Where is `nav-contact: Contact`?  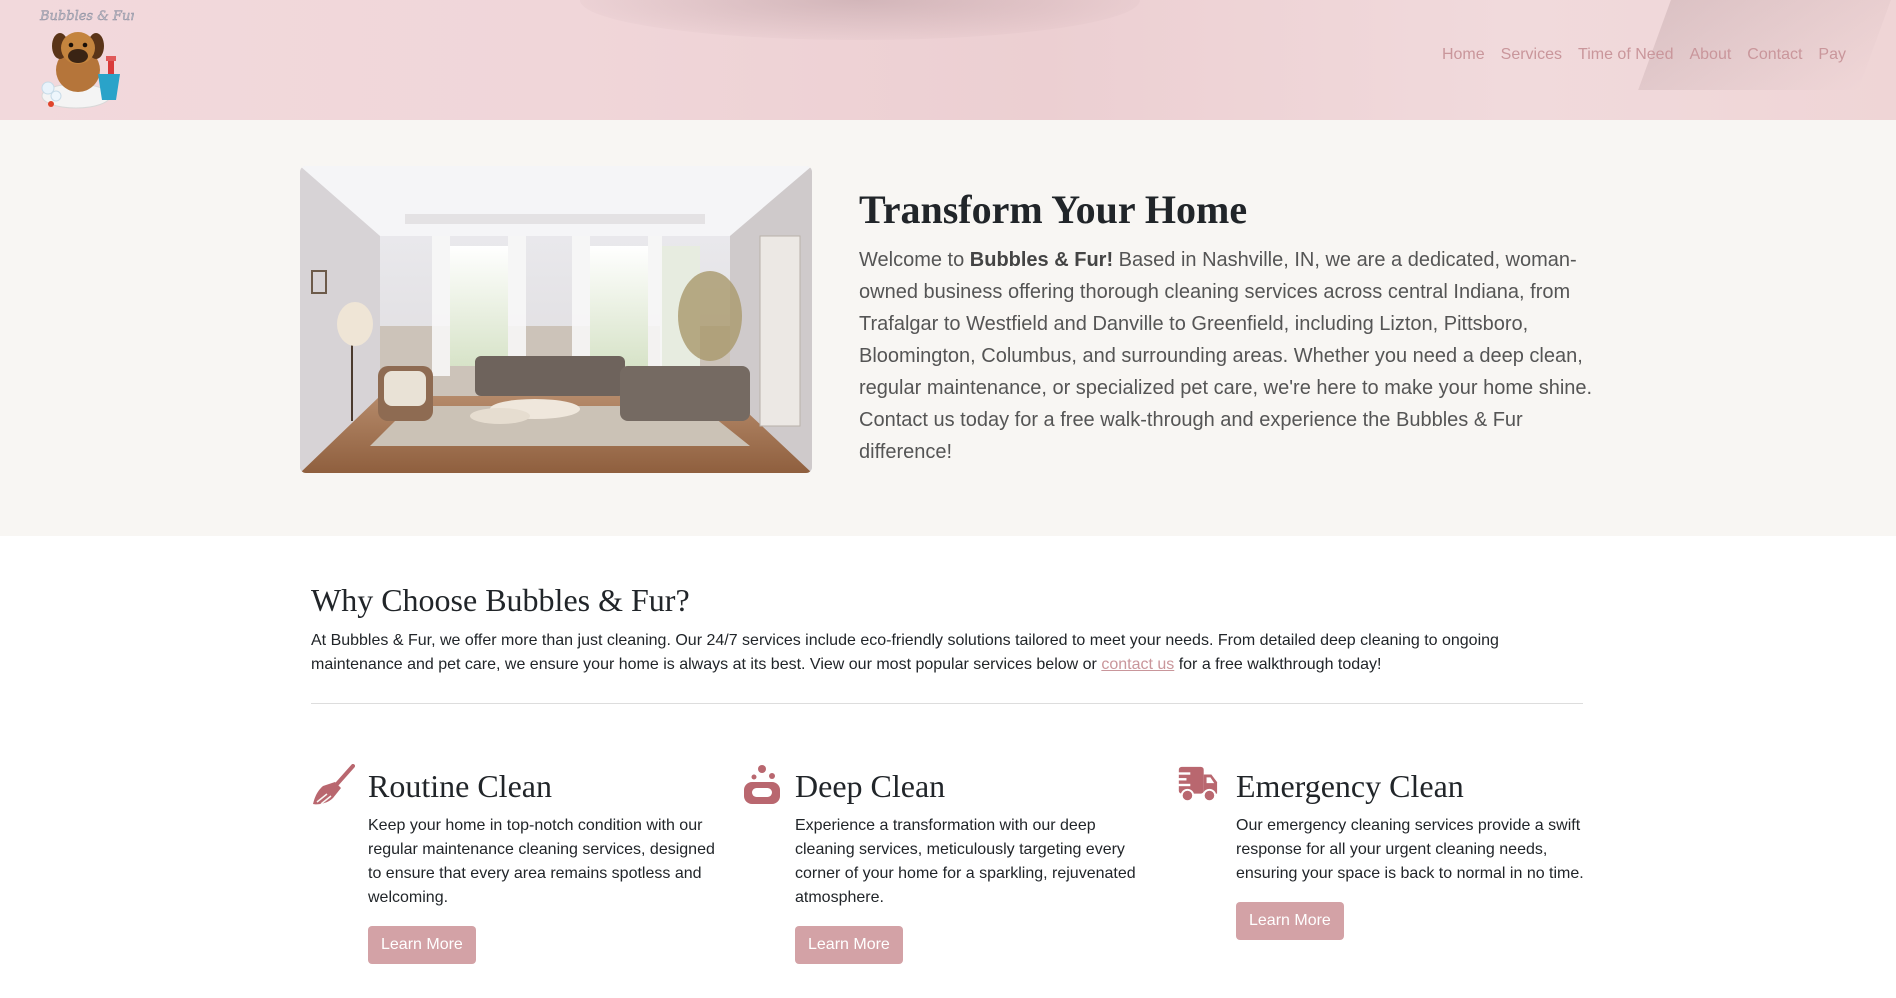 nav-contact: Contact is located at coordinates (1774, 55).